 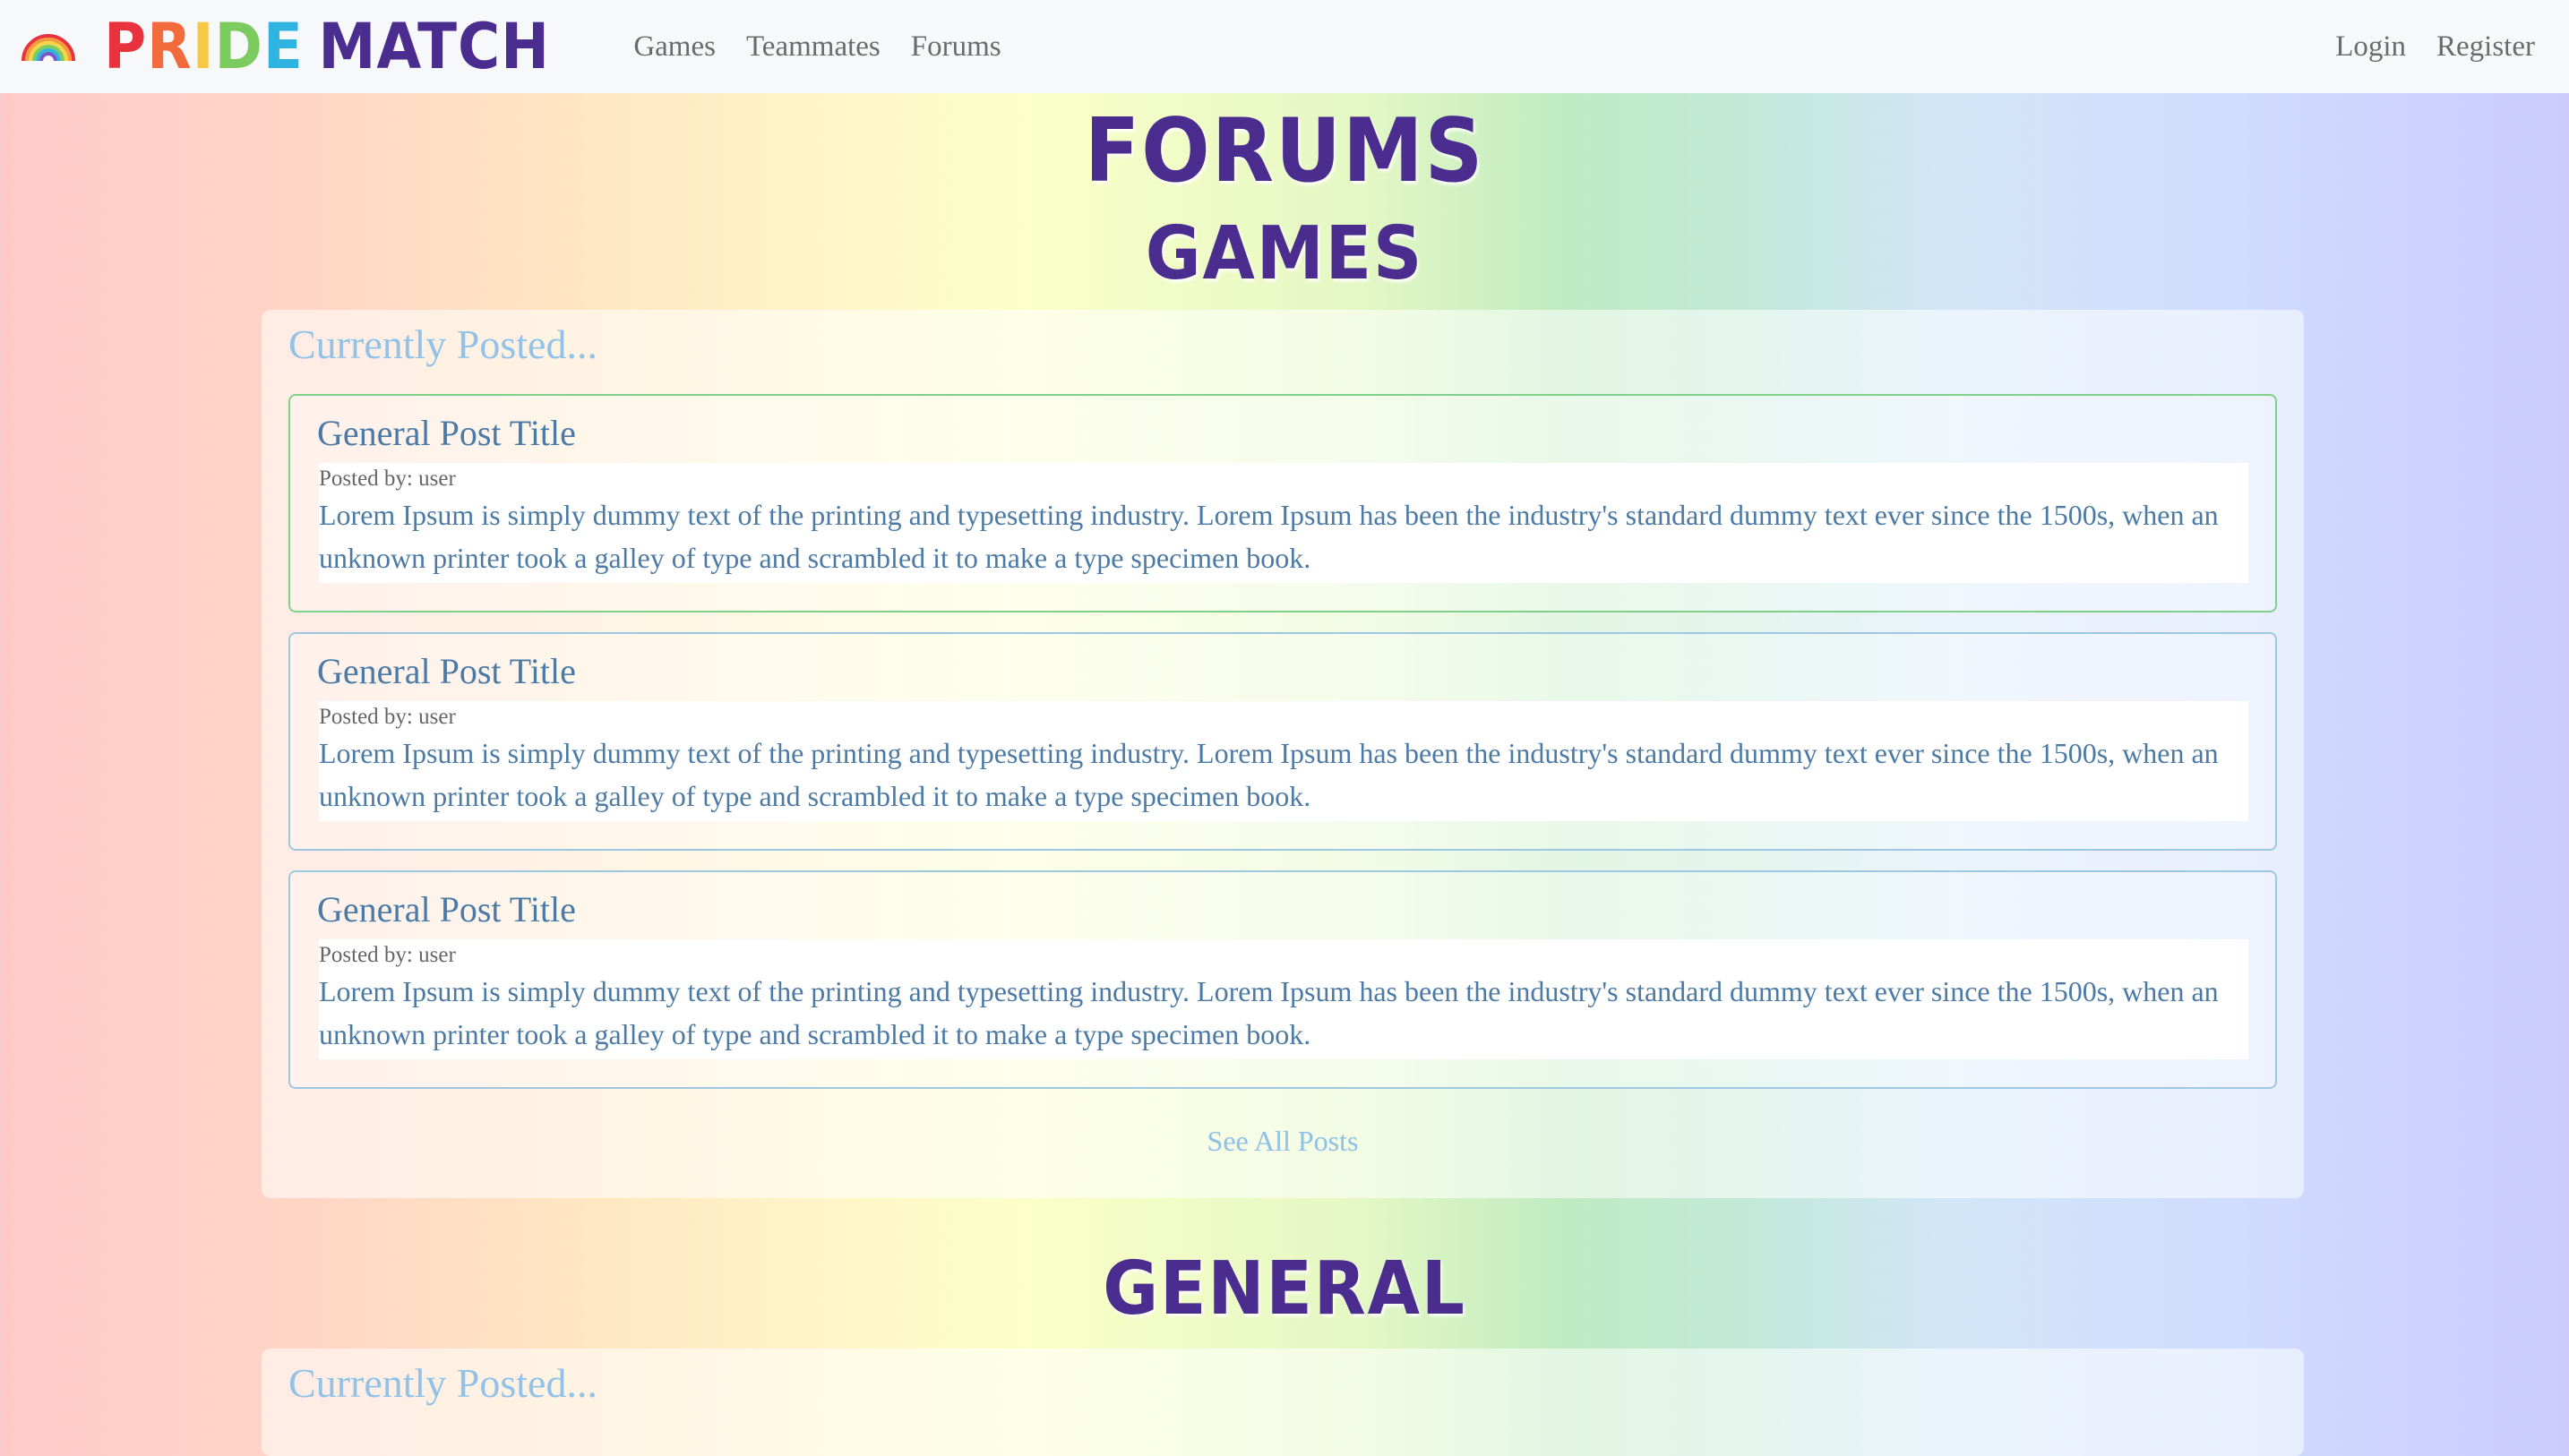 What do you see at coordinates (674, 47) in the screenshot?
I see `nav-link-games: Games` at bounding box center [674, 47].